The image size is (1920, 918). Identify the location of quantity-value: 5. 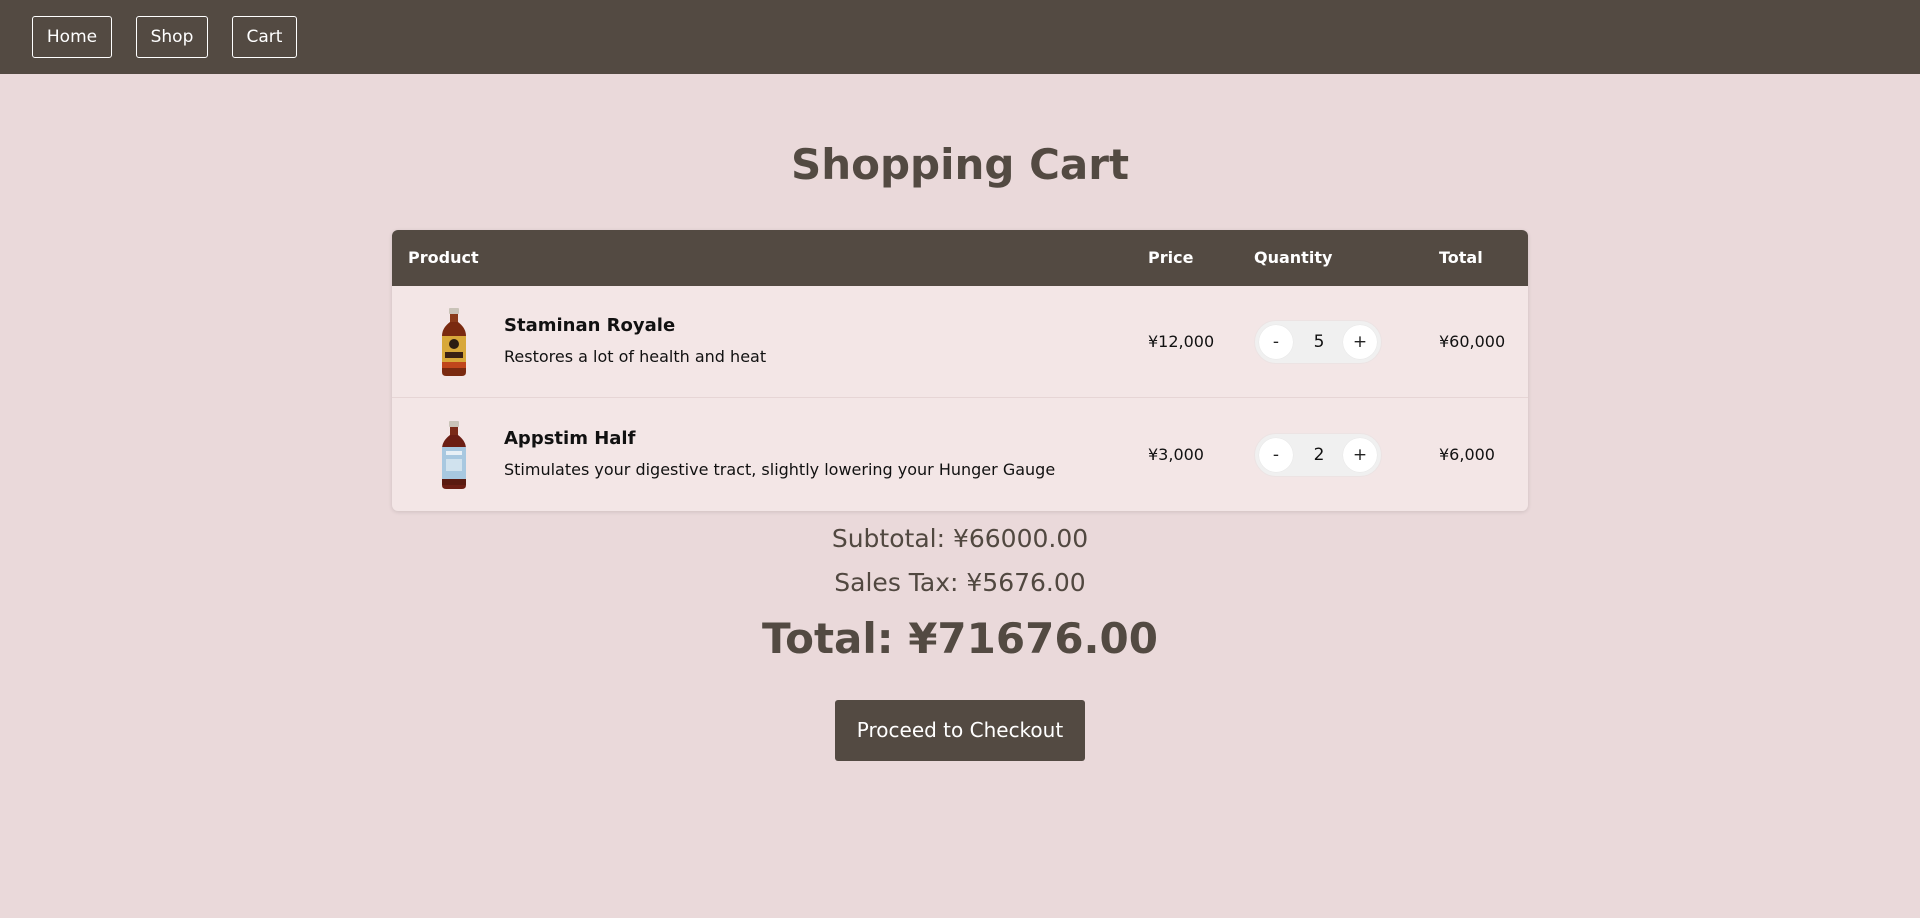
(1319, 342).